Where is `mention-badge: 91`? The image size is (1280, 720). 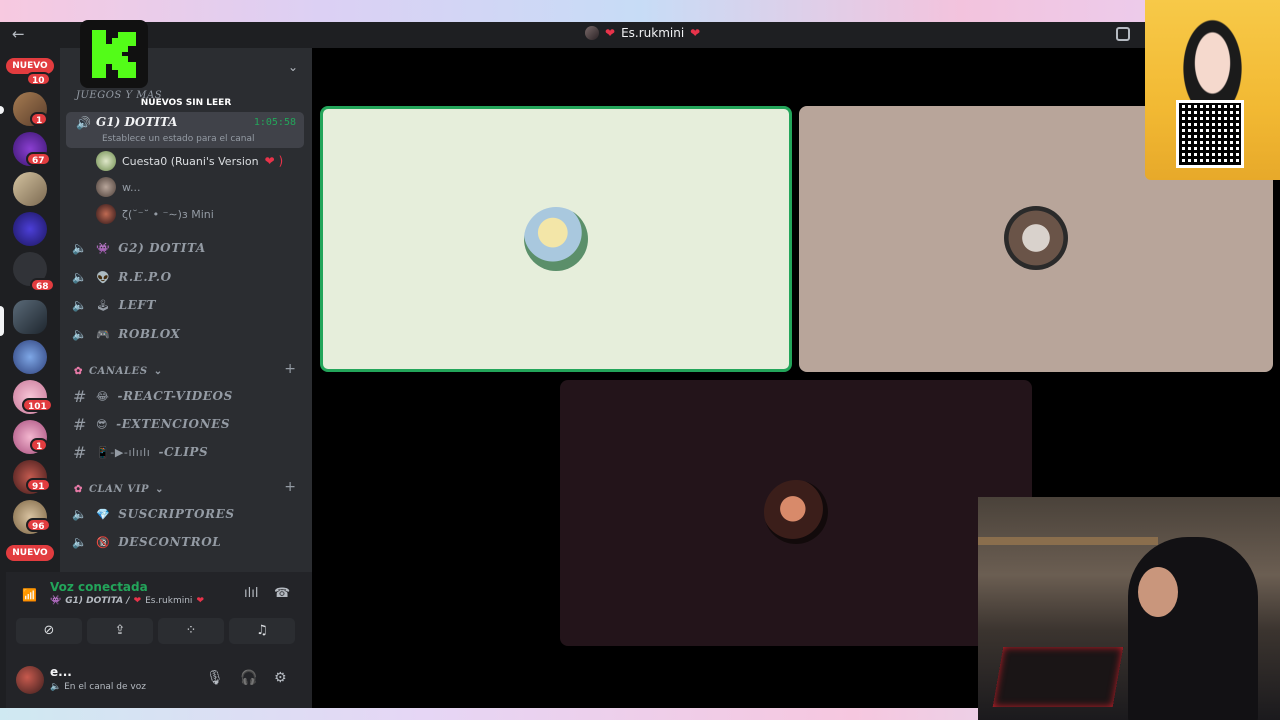
mention-badge: 91 is located at coordinates (38, 485).